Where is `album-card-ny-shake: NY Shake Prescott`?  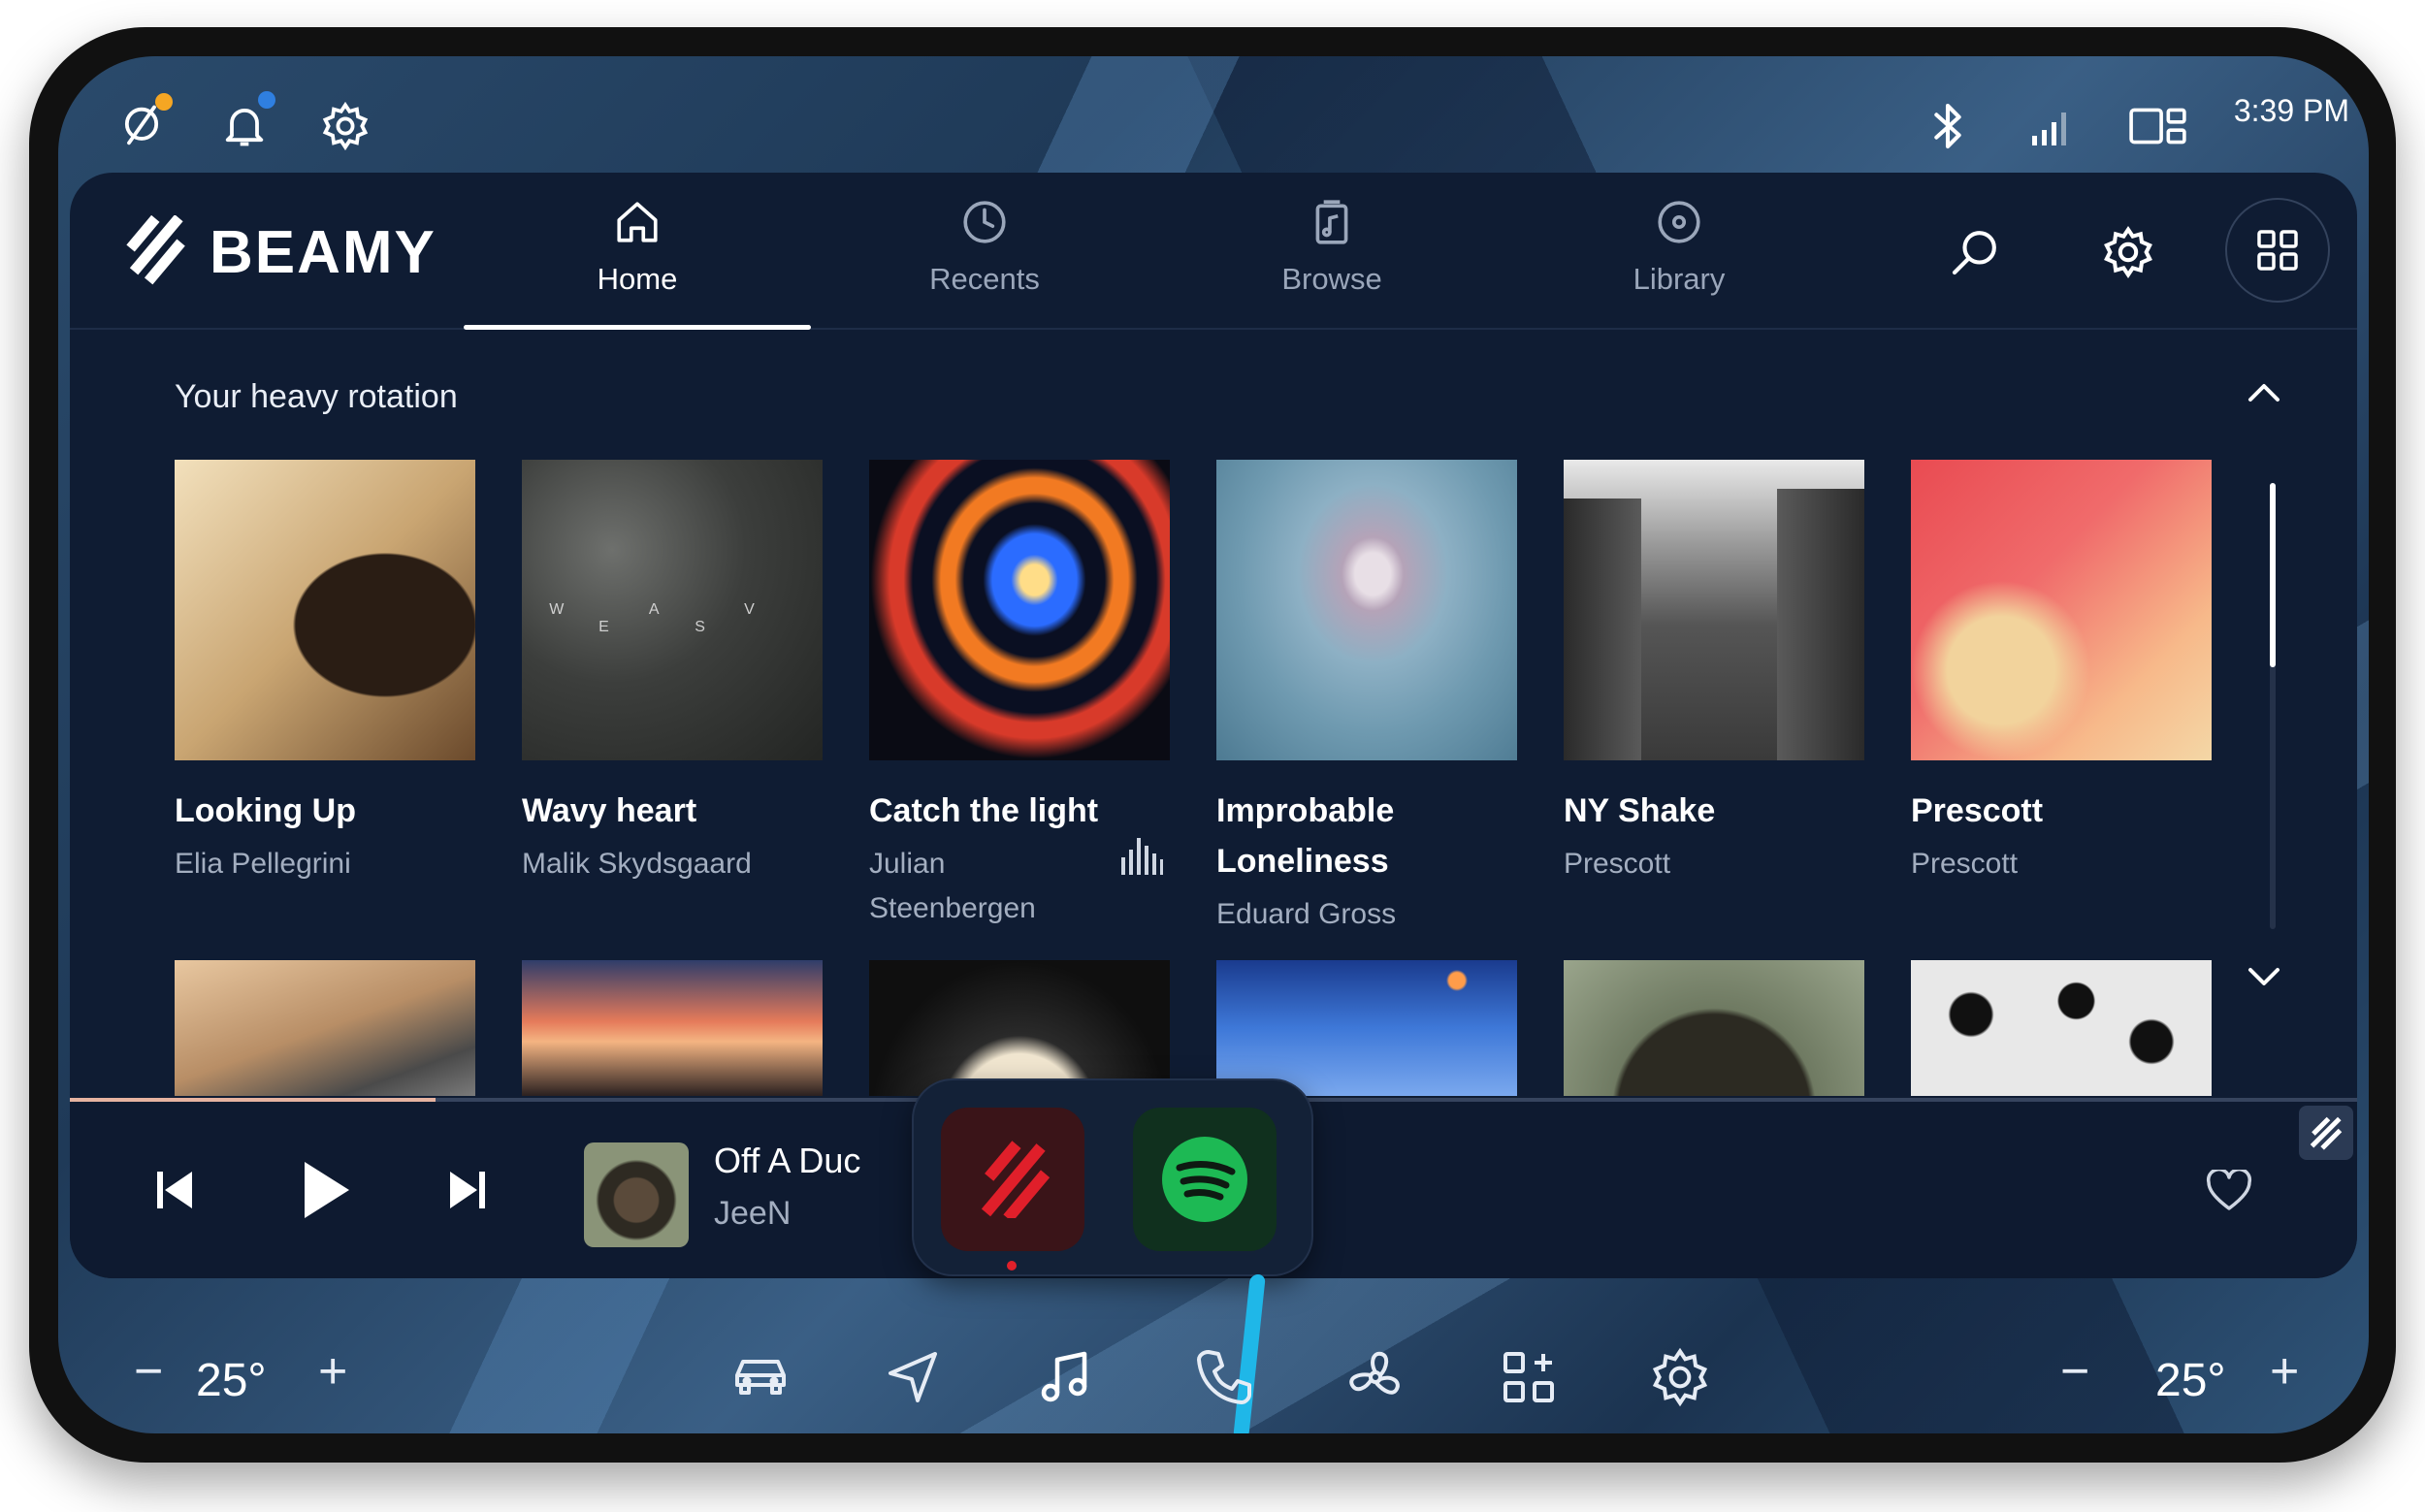
album-card-ny-shake: NY Shake Prescott is located at coordinates (1714, 692).